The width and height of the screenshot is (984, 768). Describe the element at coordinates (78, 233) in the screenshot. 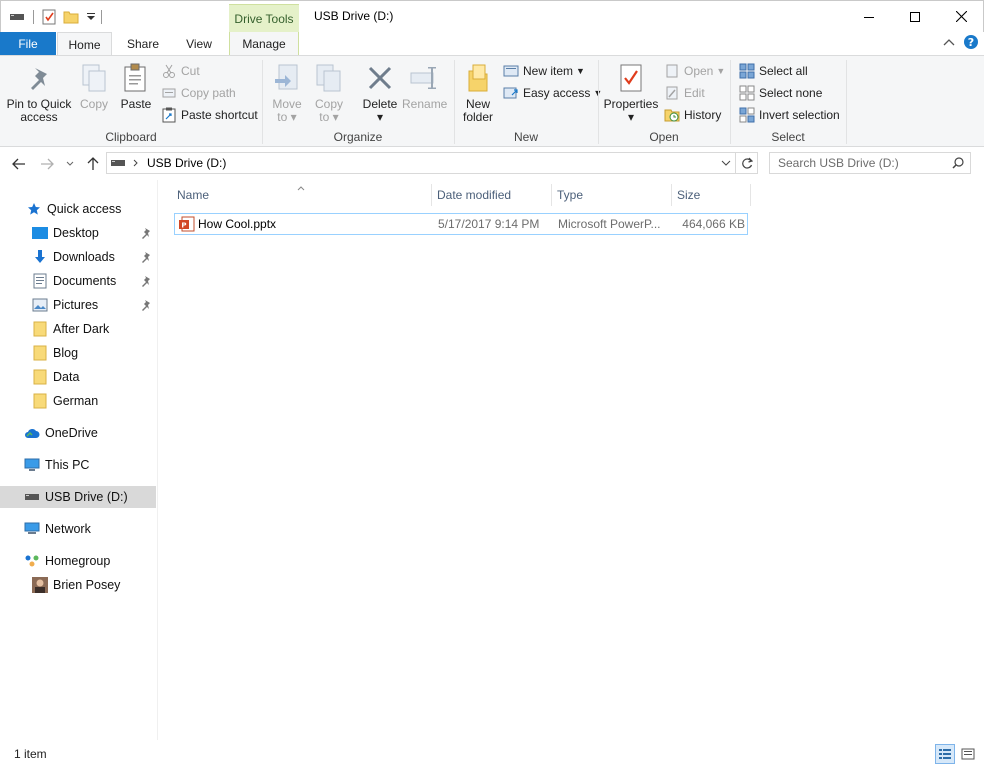

I see `nav-item-desktop: Desktop` at that location.